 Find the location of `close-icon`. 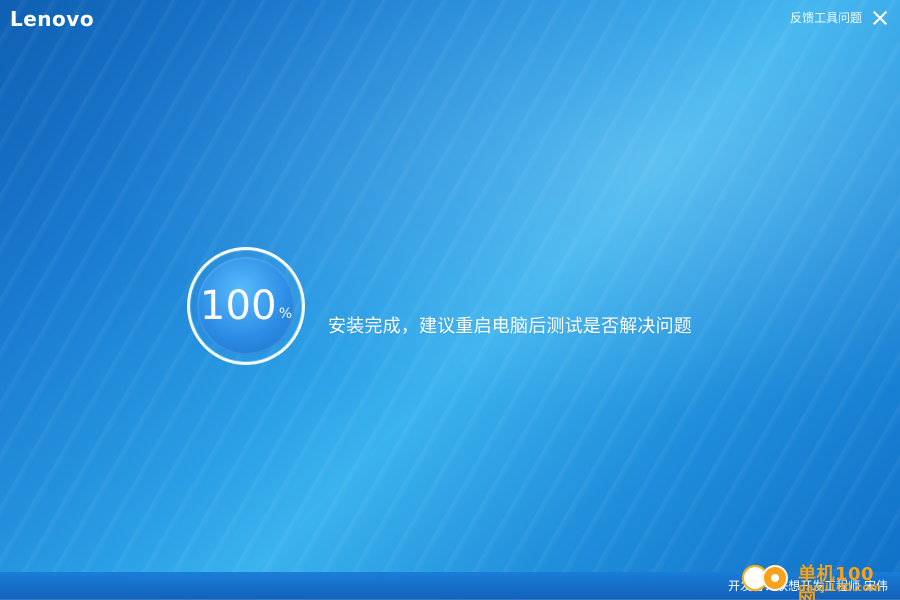

close-icon is located at coordinates (880, 18).